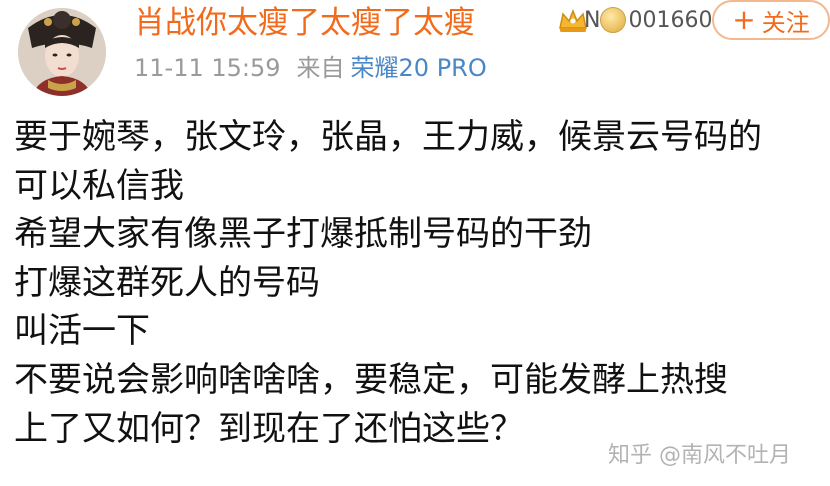 Image resolution: width=830 pixels, height=486 pixels. Describe the element at coordinates (303, 234) in the screenshot. I see `post-line: 希望大家有像黑子打爆抵制号码的干劲` at that location.